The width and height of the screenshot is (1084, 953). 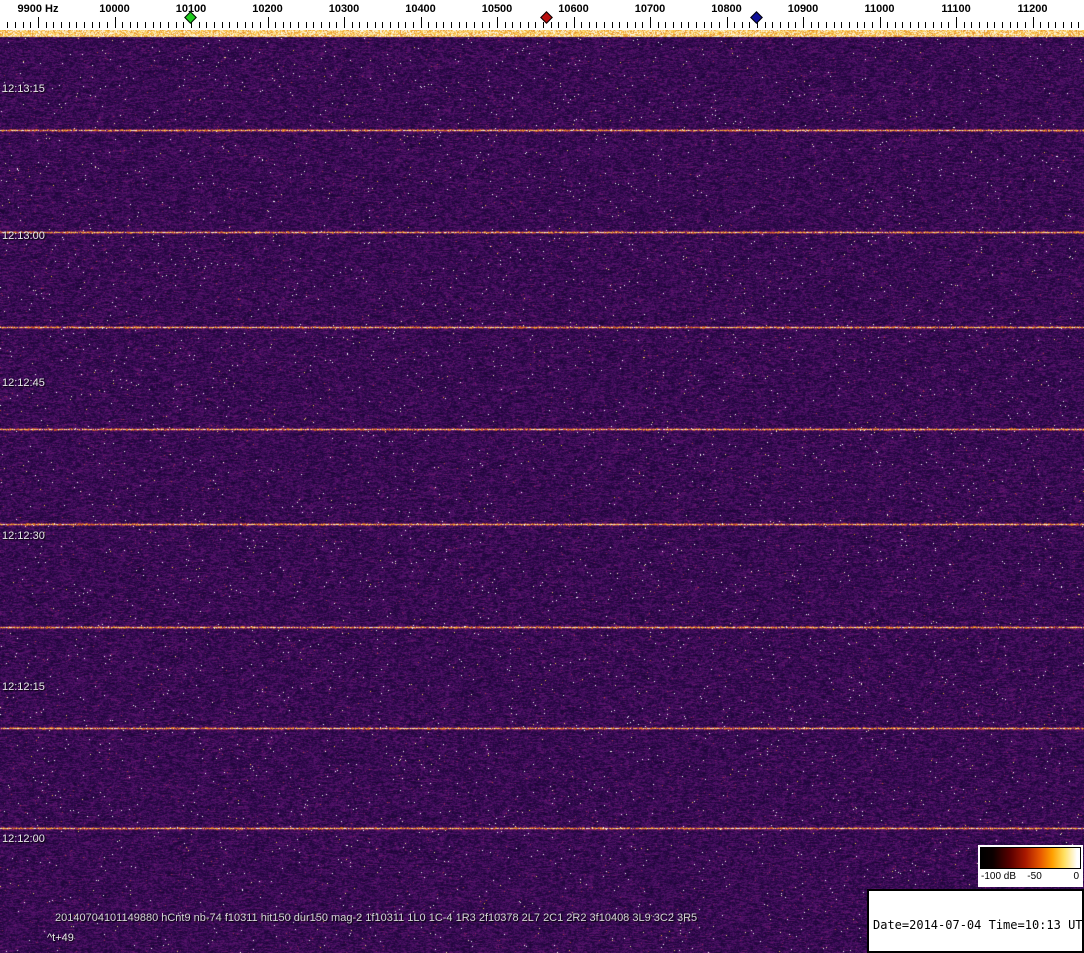 What do you see at coordinates (956, 9) in the screenshot?
I see `freq-tick-label: 11100` at bounding box center [956, 9].